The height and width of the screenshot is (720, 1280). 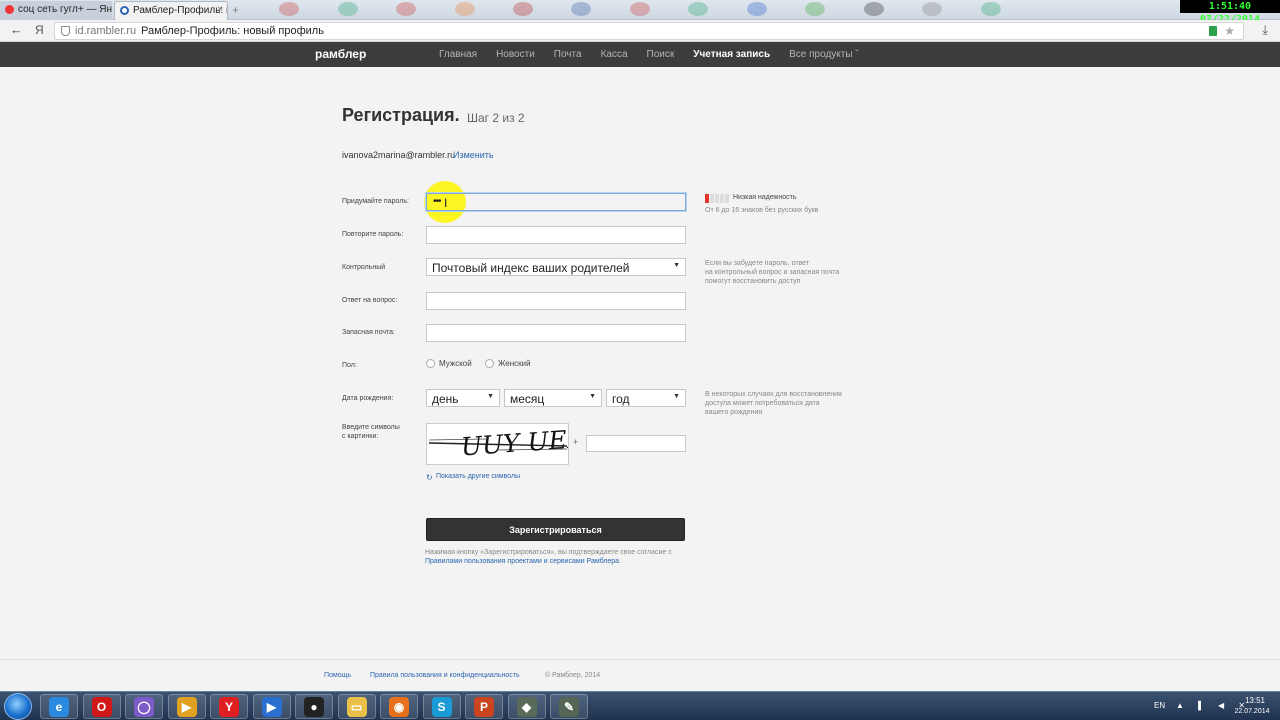 I want to click on bookmark-icons, so click(x=640, y=10).